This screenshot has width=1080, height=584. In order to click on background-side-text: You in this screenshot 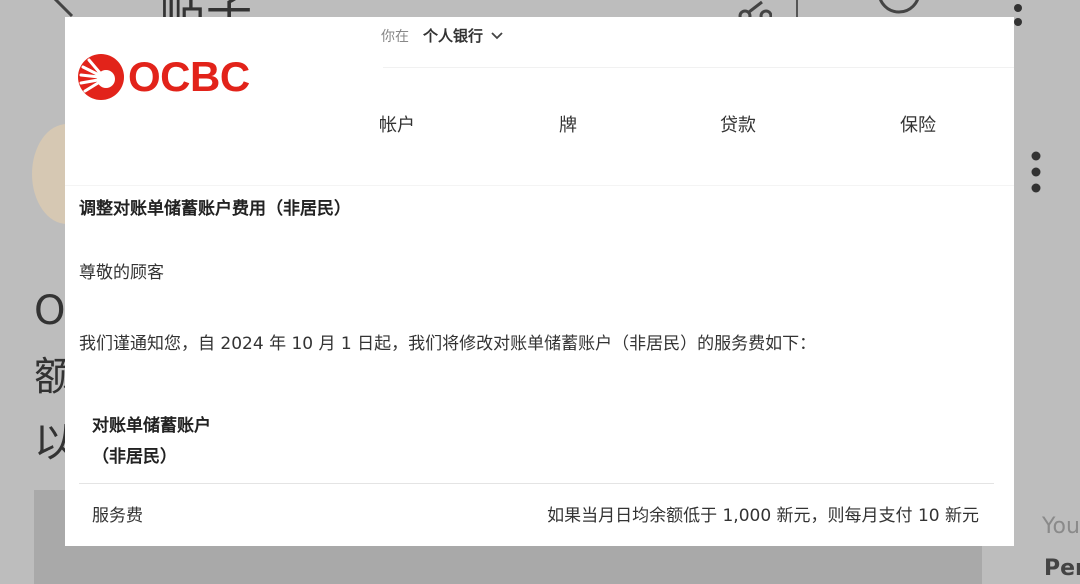, I will do `click(1061, 526)`.